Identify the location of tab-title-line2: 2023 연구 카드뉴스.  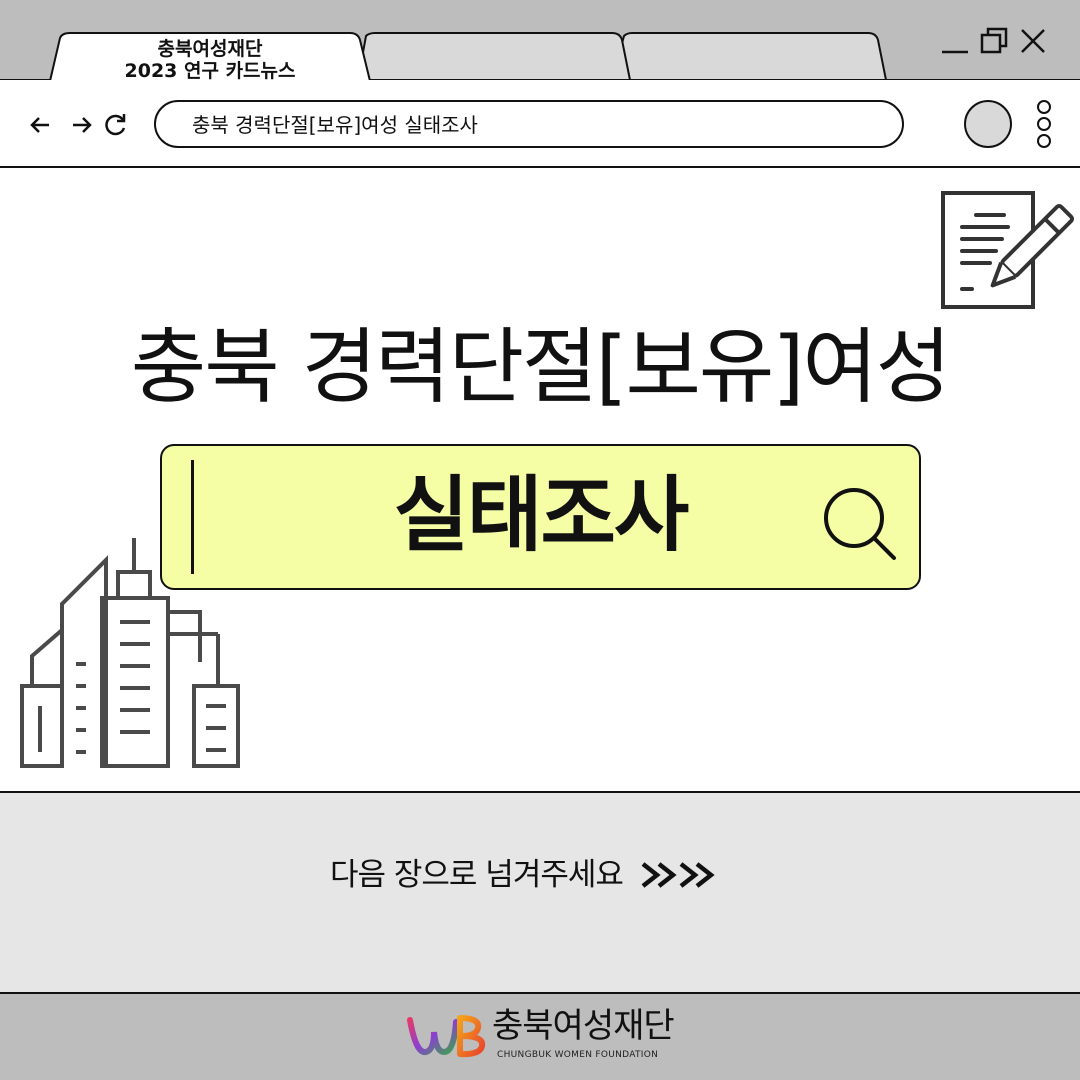
(210, 71).